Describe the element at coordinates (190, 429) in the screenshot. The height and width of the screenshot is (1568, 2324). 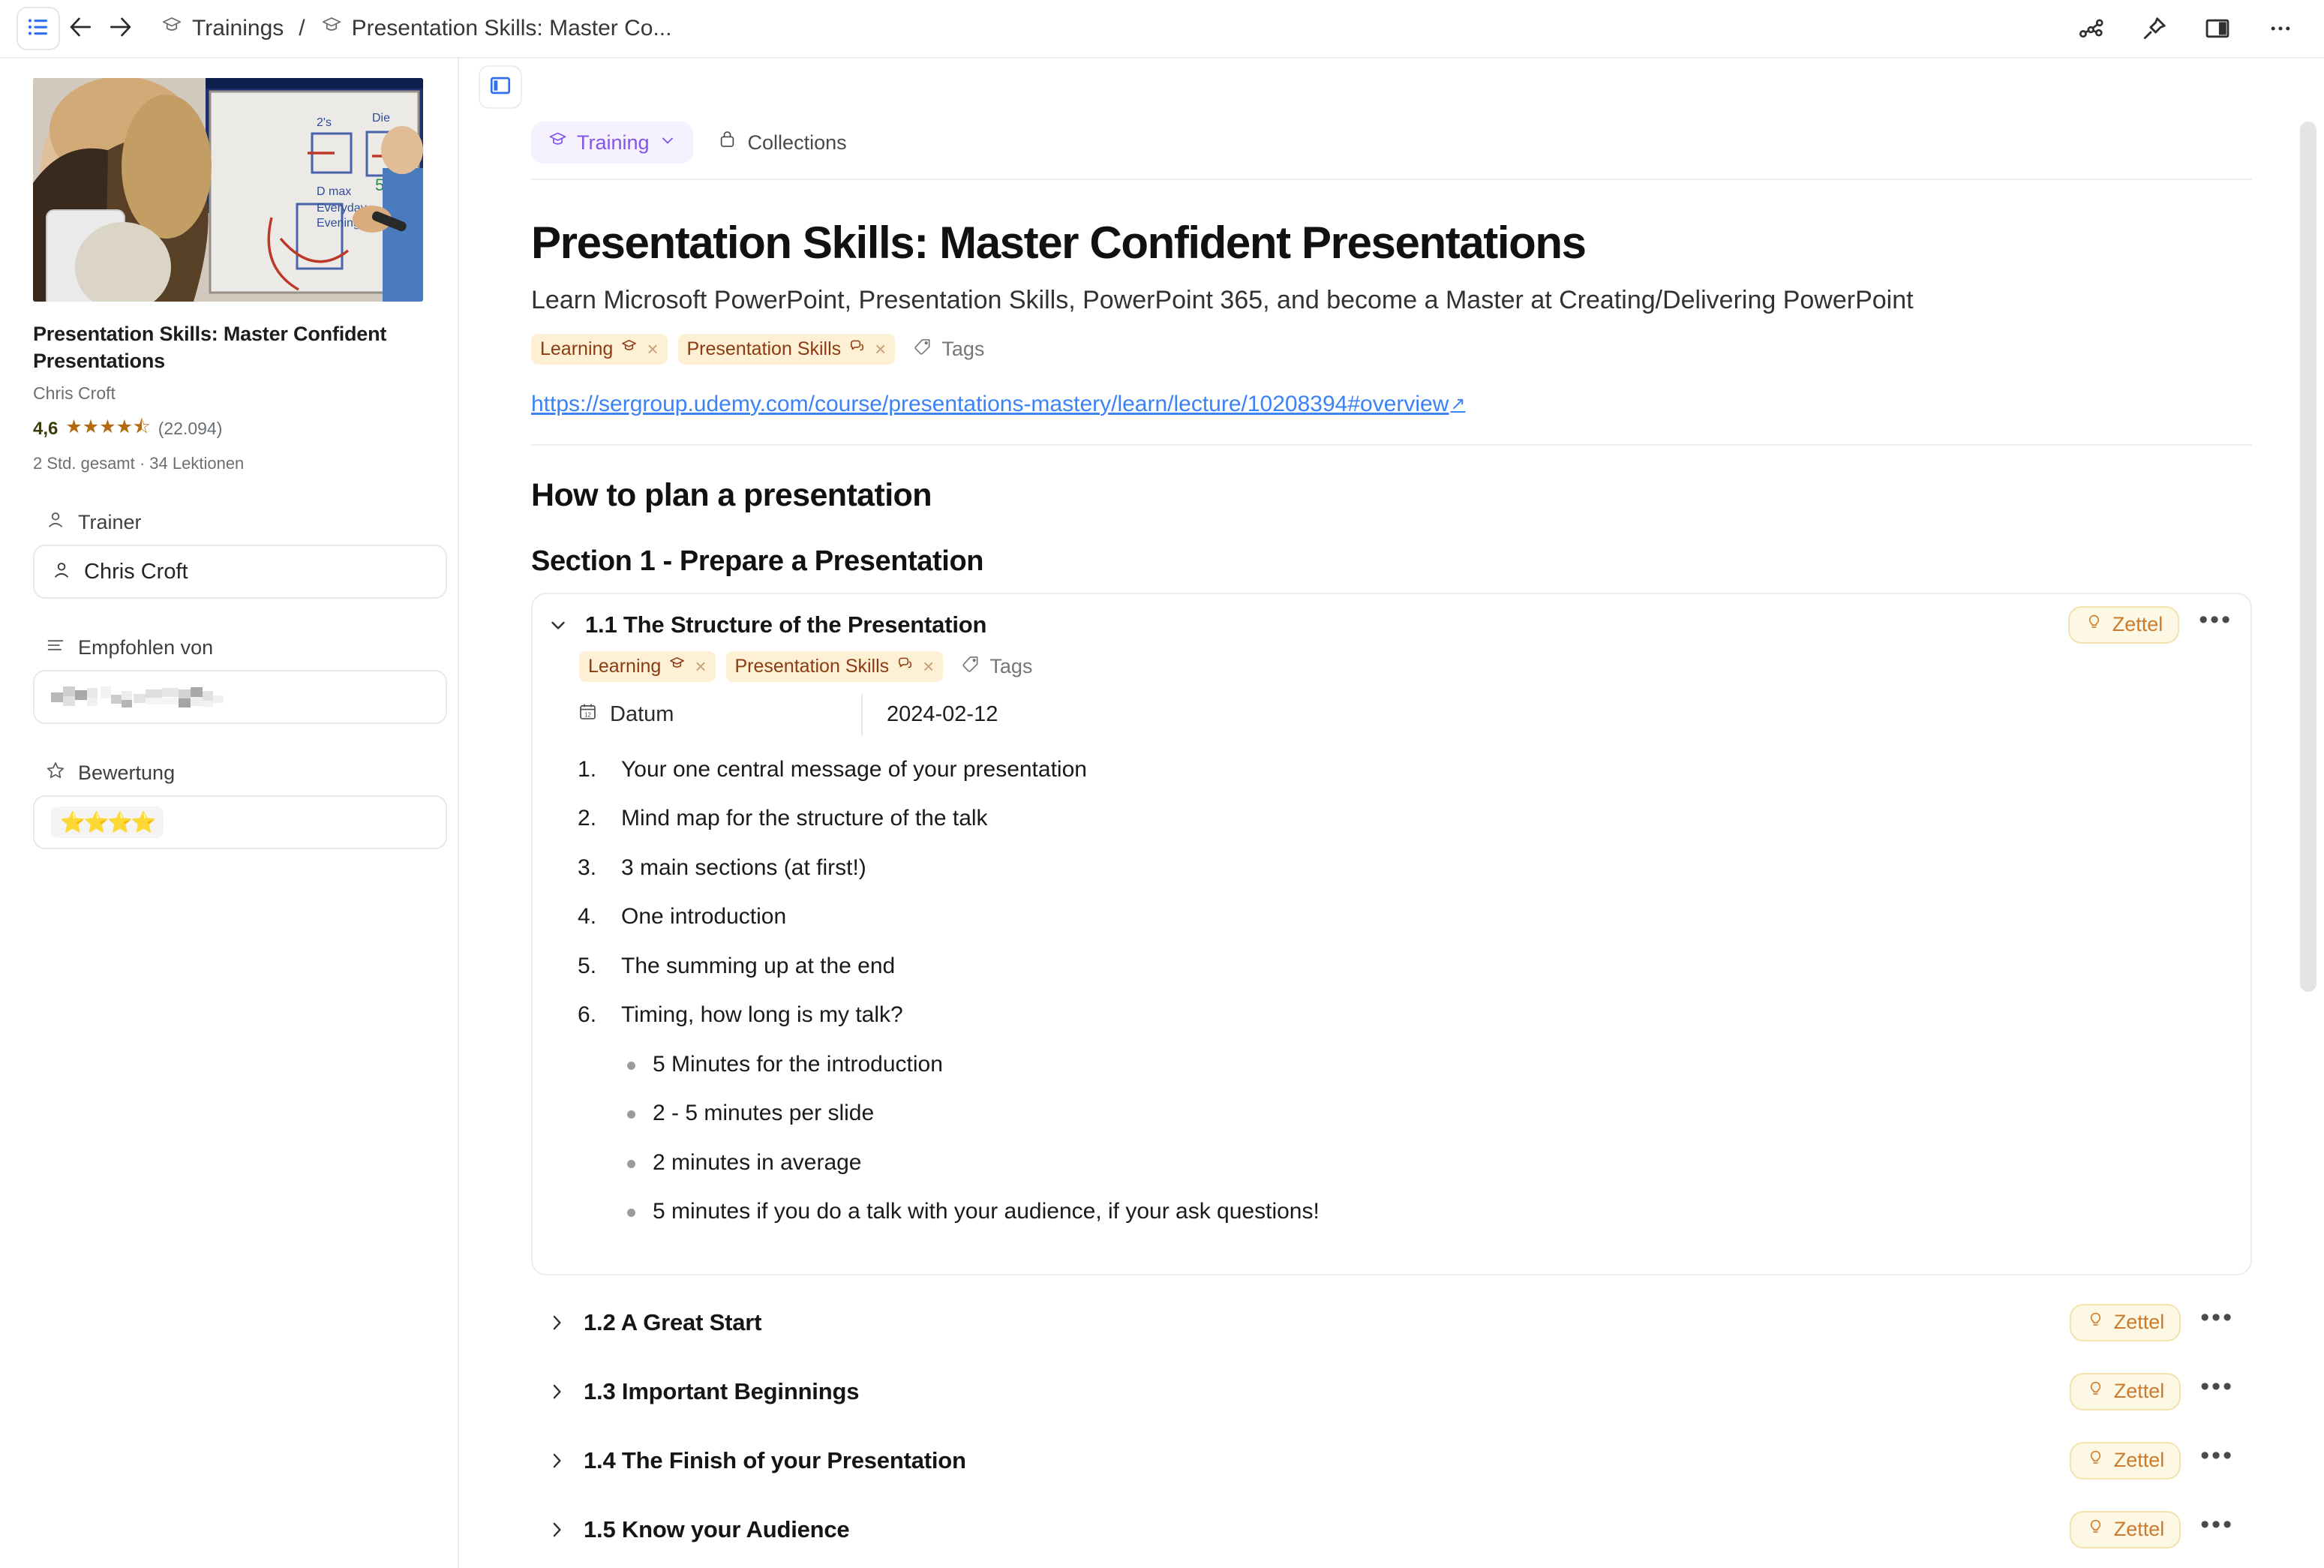
I see `rating-count: (22.094)` at that location.